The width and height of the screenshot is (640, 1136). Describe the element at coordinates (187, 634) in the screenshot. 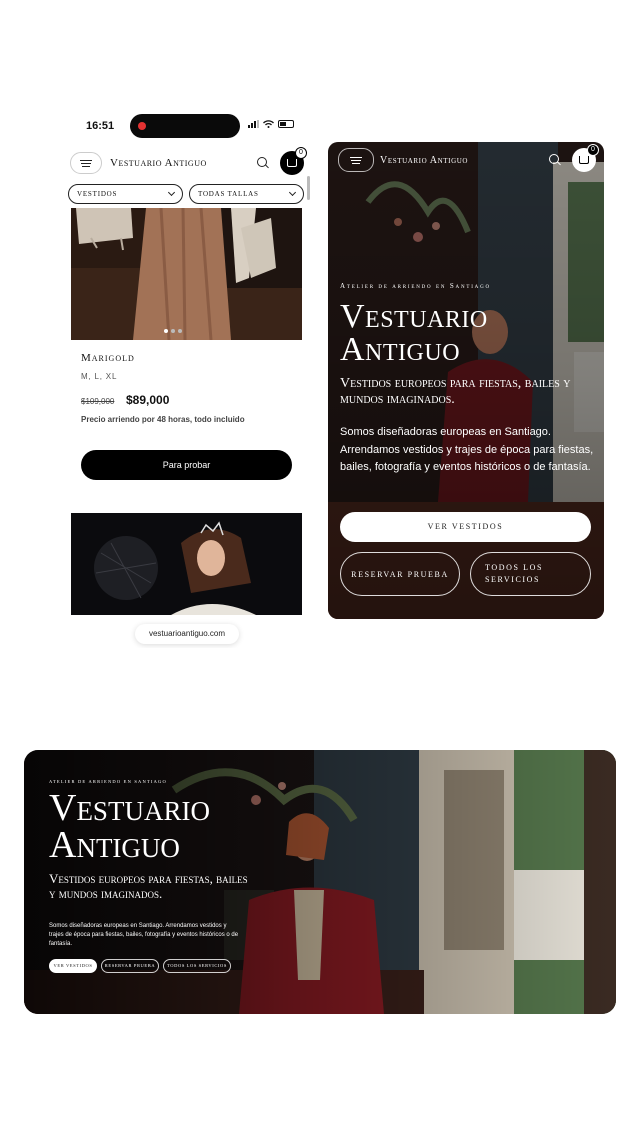

I see `browser-url-bar: vestuarioantiguo.com` at that location.